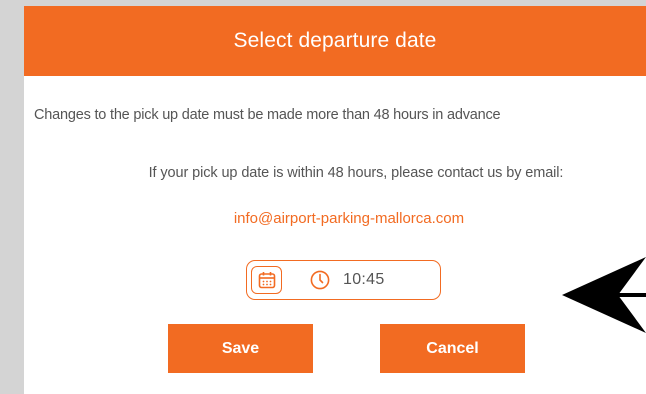  I want to click on contact-email-link: info@airport-parking-mallorca.com, so click(335, 218).